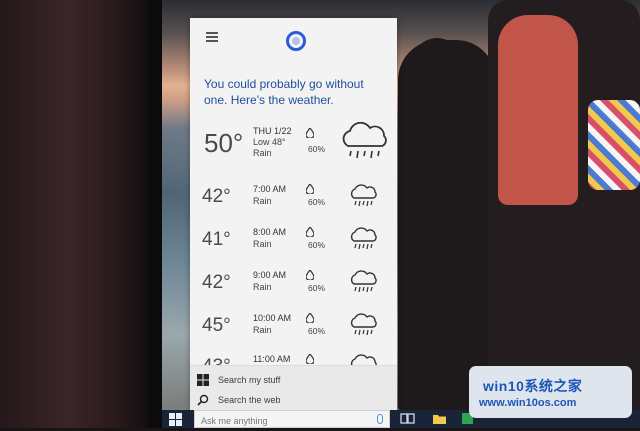 This screenshot has width=640, height=431. Describe the element at coordinates (439, 418) in the screenshot. I see `file-explorer-icon` at that location.